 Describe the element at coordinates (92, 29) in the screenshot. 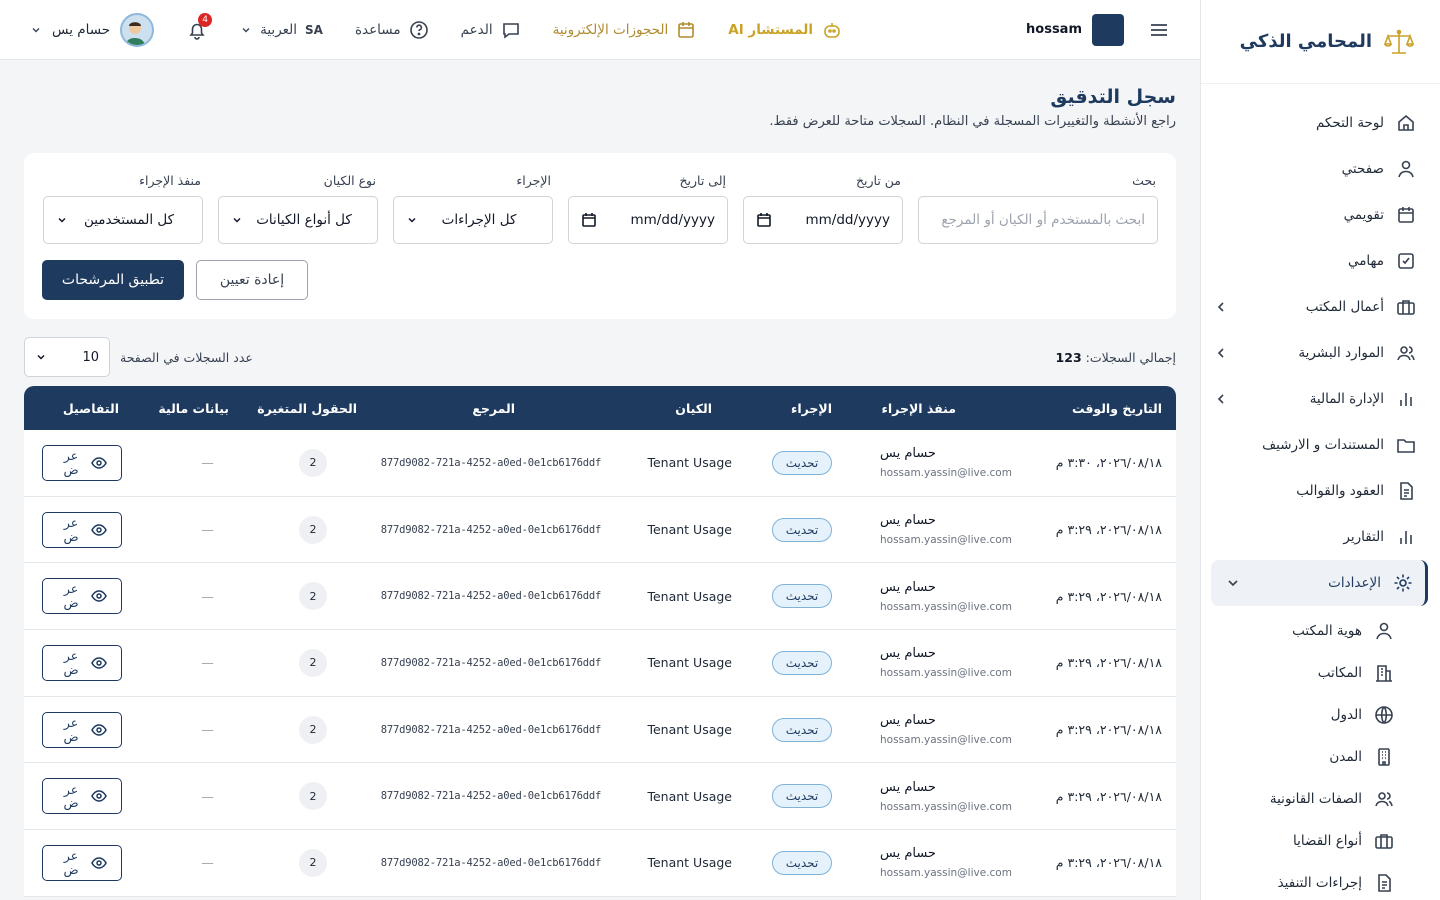

I see `user-menu: حسام يس` at that location.